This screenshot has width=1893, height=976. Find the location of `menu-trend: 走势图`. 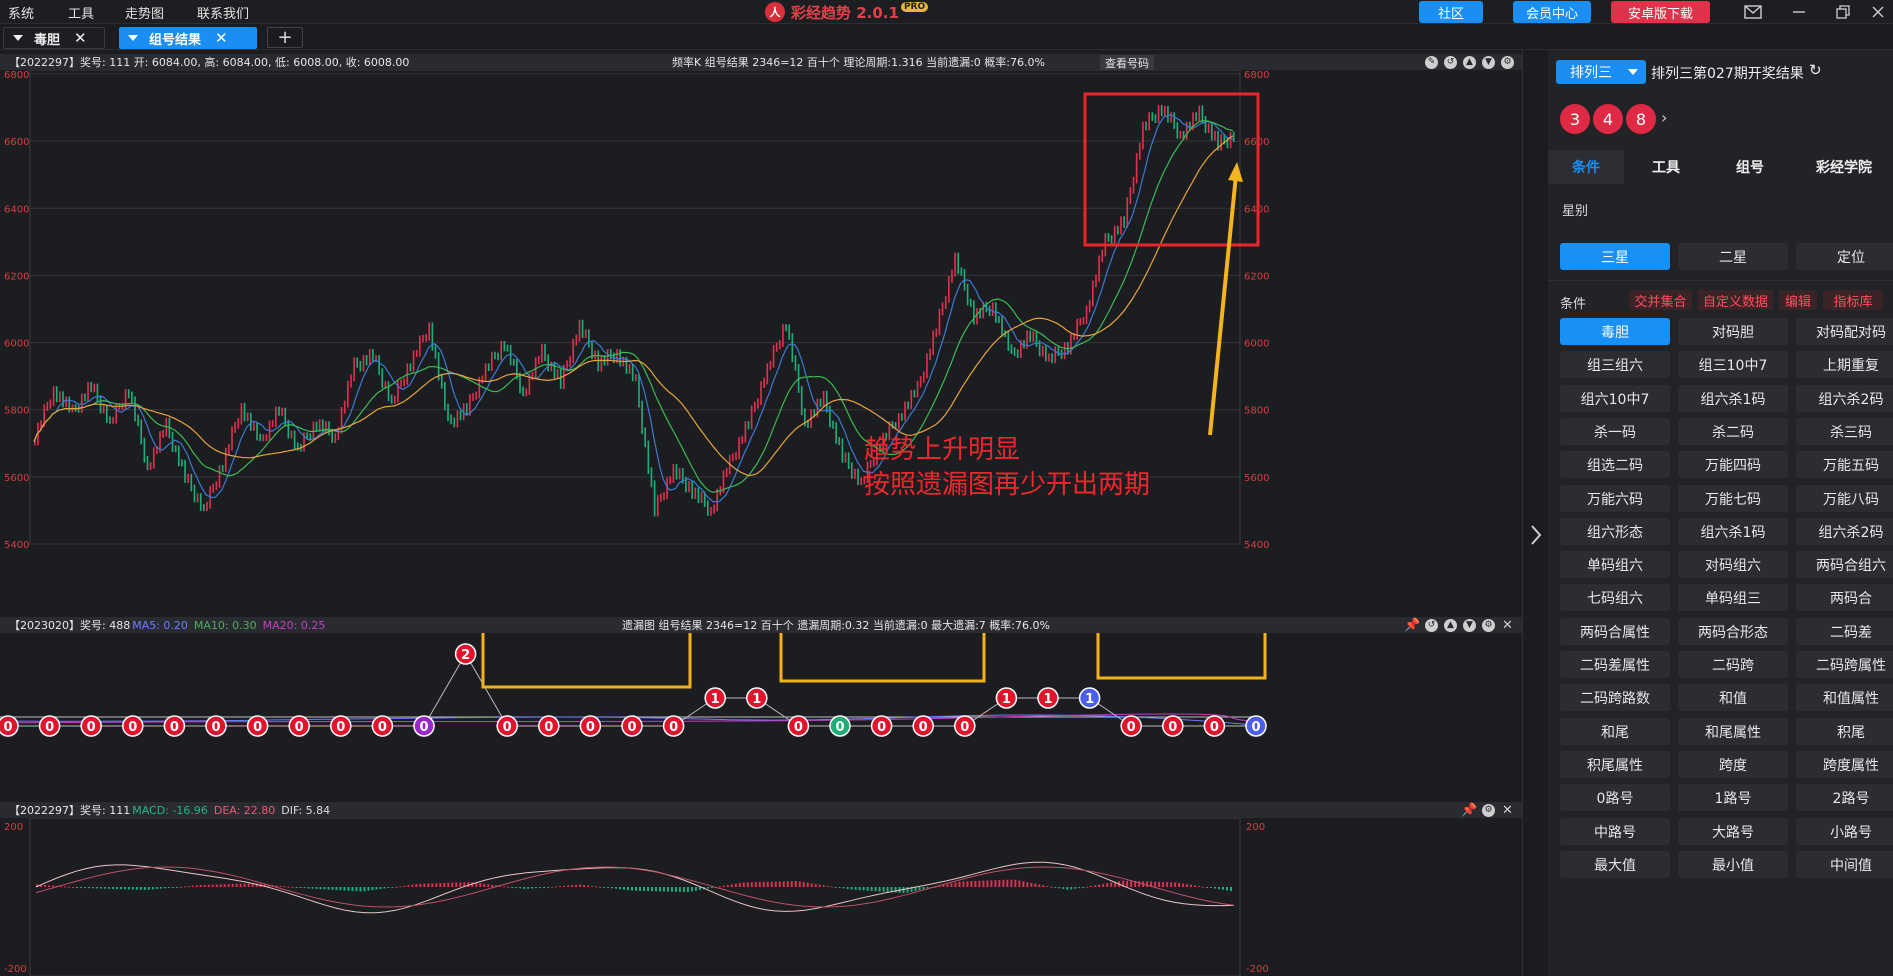

menu-trend: 走势图 is located at coordinates (144, 12).